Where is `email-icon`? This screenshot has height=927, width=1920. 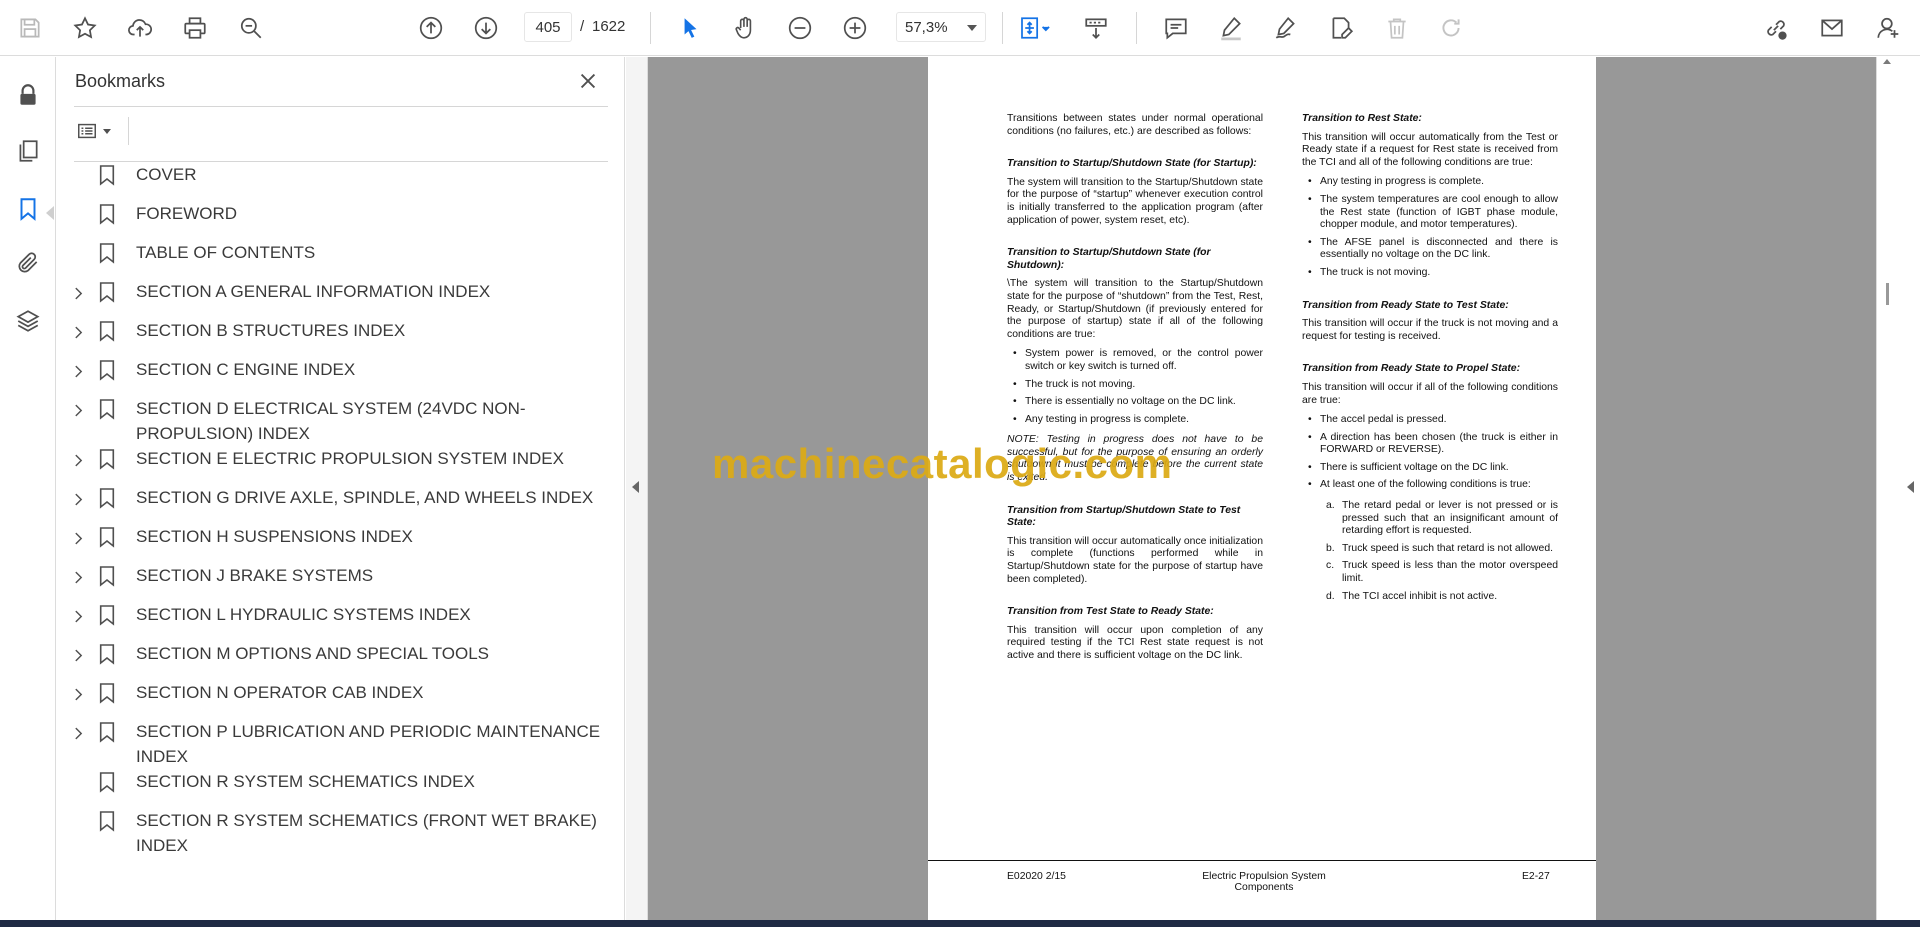
email-icon is located at coordinates (1832, 28).